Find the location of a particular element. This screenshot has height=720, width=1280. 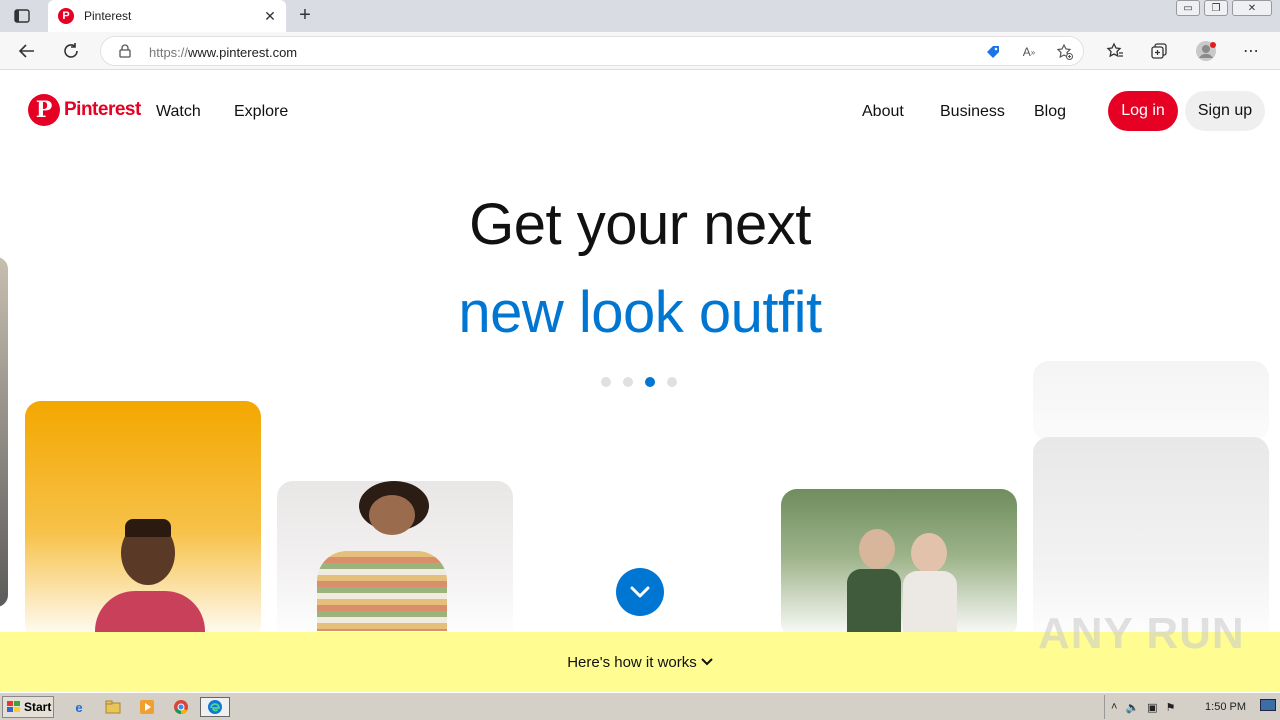

window-close-button: ✕ is located at coordinates (1252, 8).